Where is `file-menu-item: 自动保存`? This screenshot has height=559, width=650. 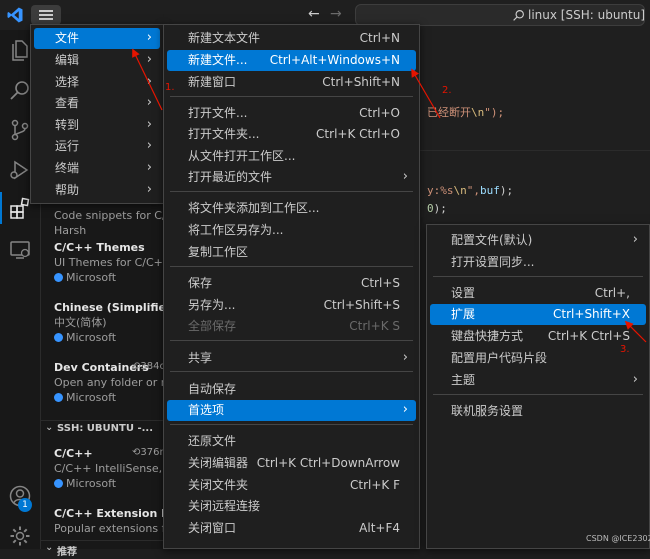
file-menu-item: 自动保存 is located at coordinates (291, 389).